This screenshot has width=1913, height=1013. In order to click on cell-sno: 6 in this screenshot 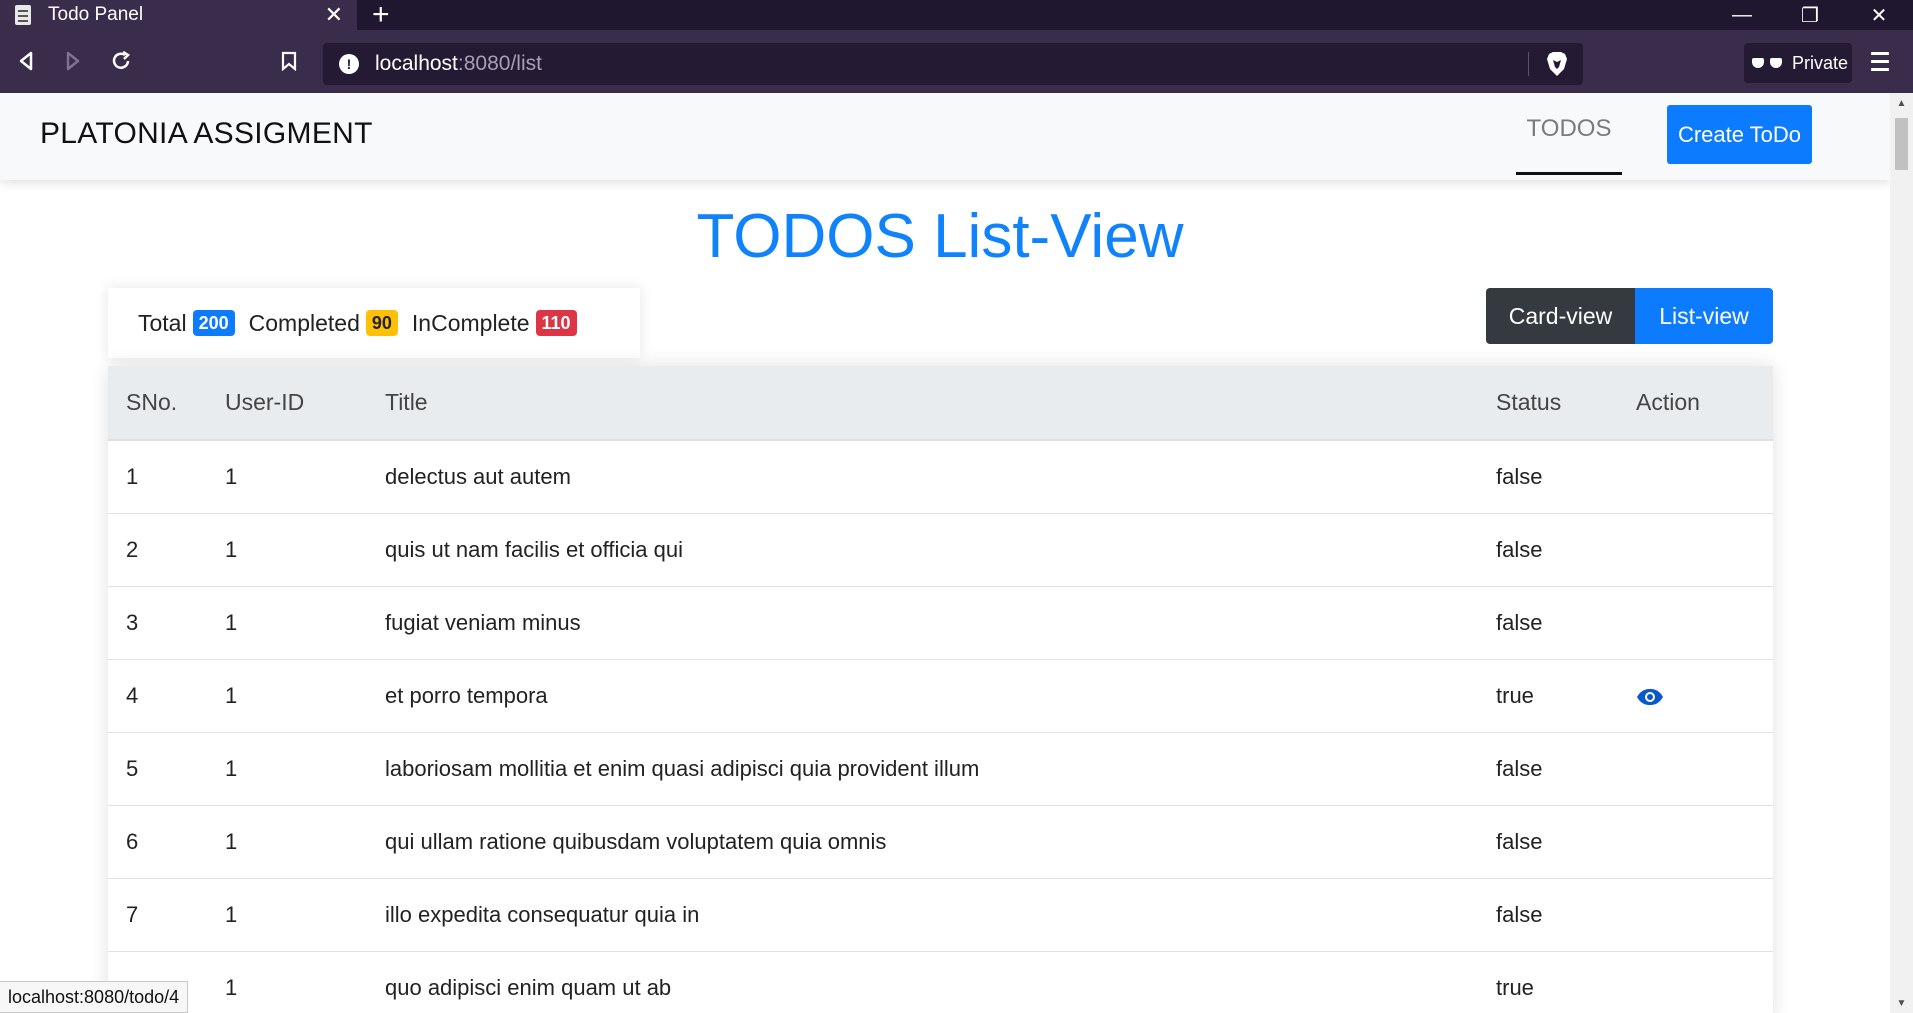, I will do `click(165, 842)`.